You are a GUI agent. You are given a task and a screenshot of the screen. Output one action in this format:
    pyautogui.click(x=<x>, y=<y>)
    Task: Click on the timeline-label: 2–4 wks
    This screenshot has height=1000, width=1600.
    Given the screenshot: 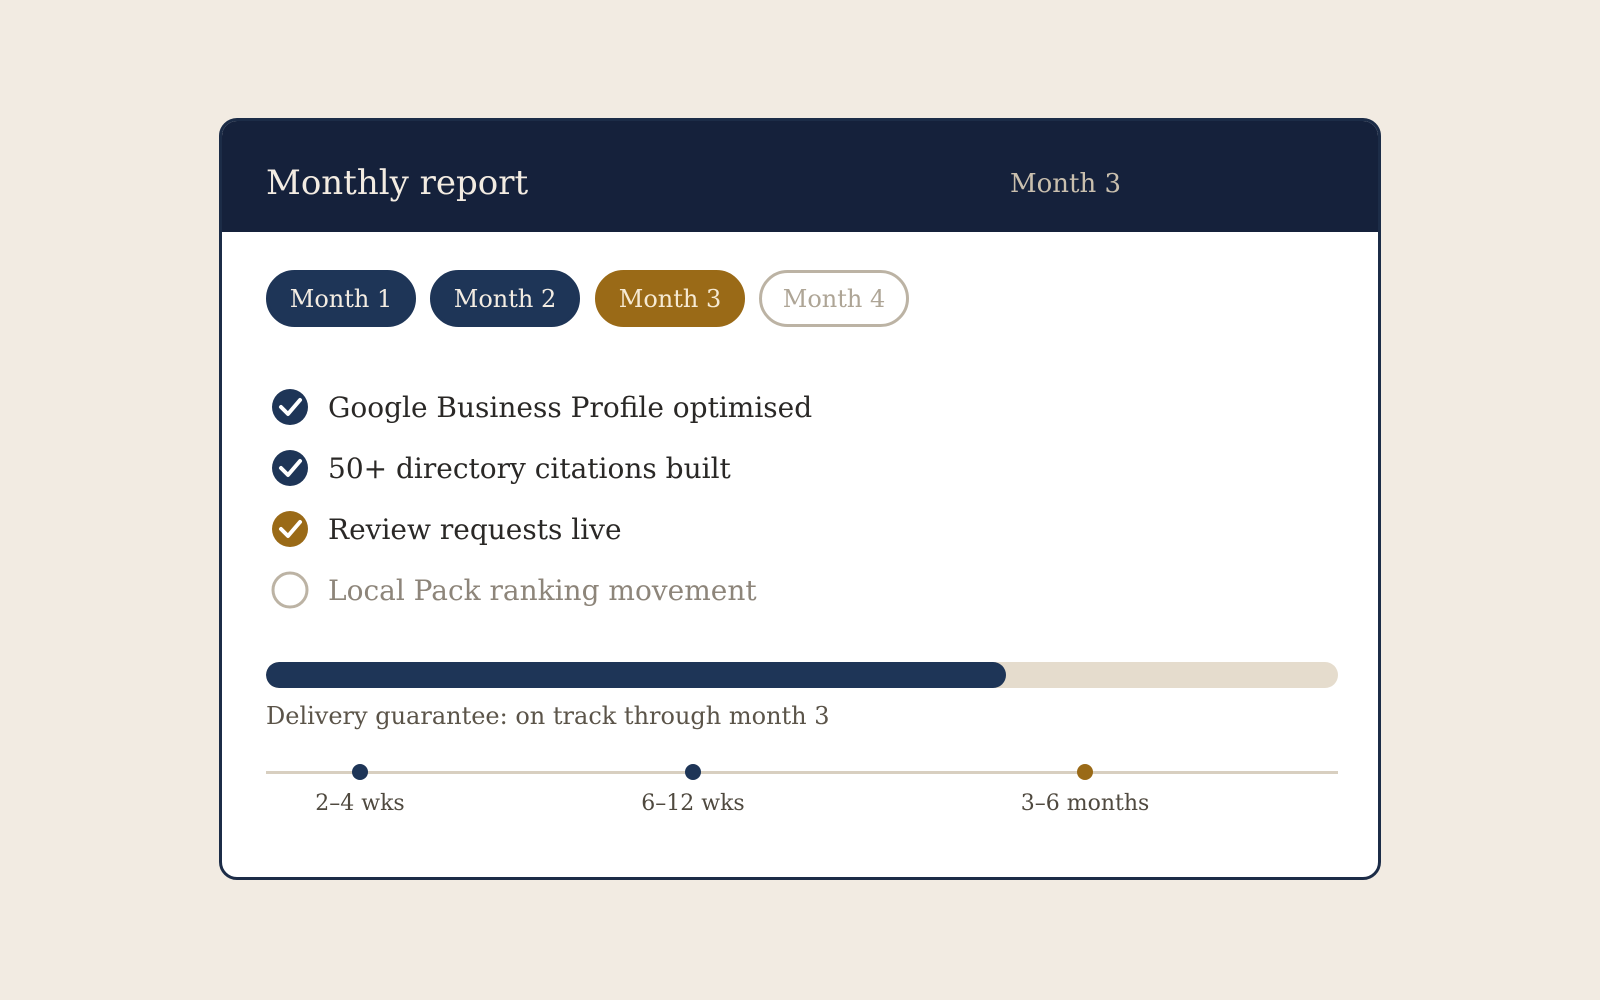 What is the action you would take?
    pyautogui.click(x=360, y=803)
    